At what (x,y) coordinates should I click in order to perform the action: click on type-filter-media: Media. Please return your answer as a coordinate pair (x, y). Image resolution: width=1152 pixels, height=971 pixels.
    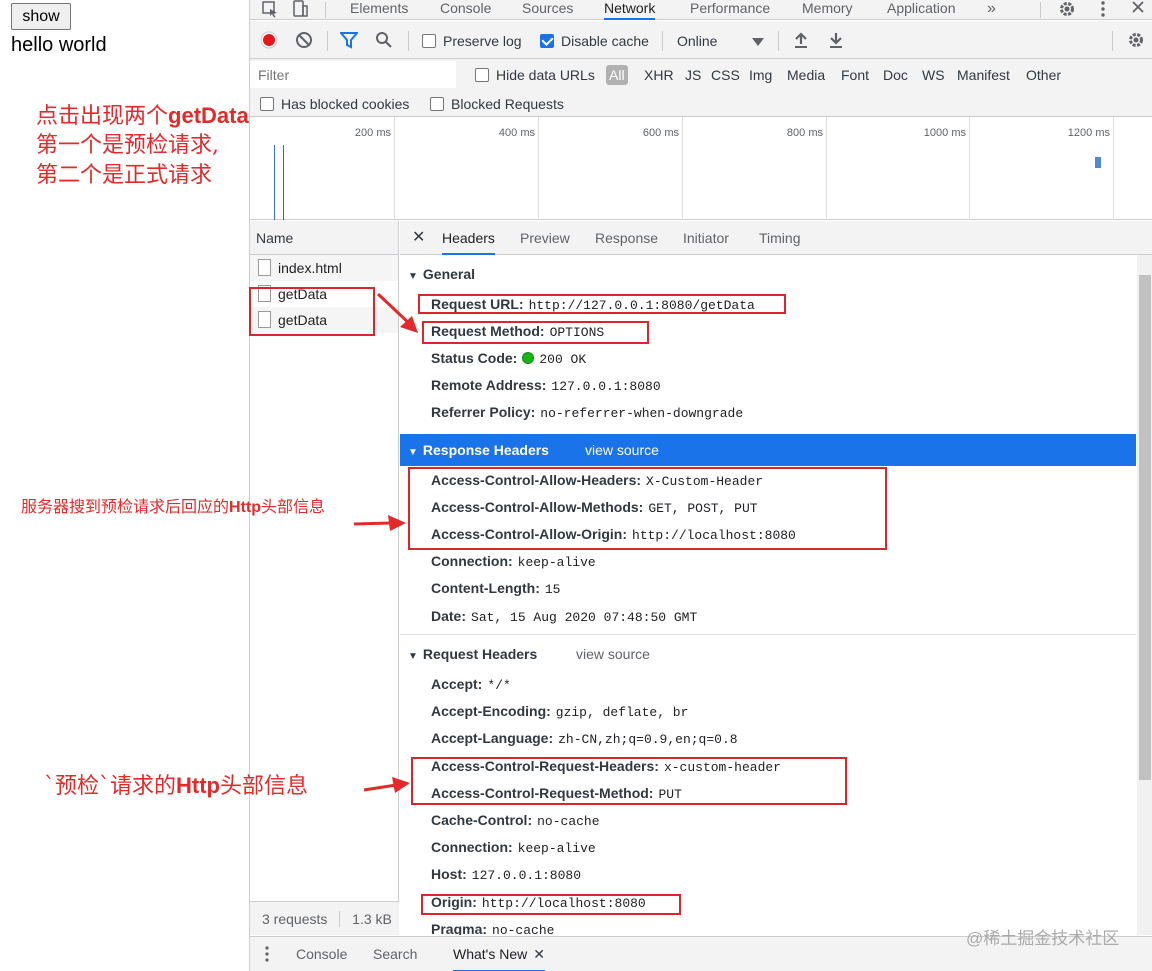
    Looking at the image, I should click on (806, 75).